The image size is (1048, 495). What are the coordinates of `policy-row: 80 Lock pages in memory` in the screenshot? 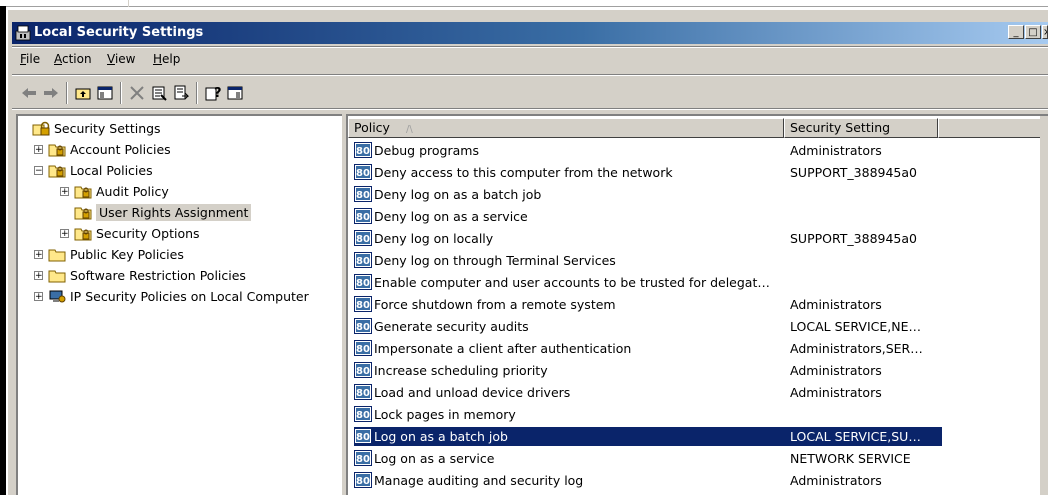 It's located at (698, 415).